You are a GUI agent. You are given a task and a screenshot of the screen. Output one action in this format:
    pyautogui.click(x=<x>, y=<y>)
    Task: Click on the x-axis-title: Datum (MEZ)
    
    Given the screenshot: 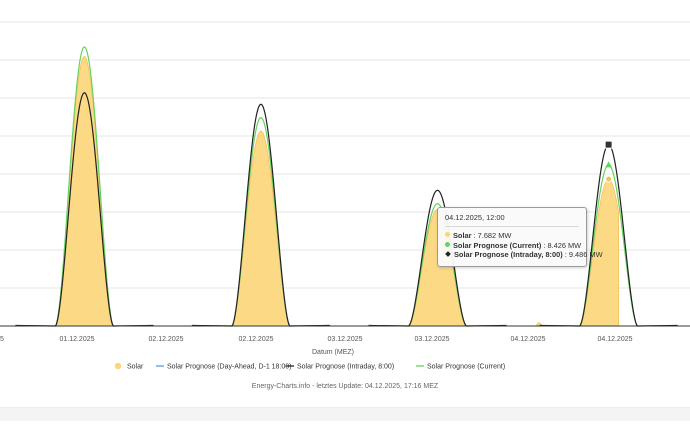 What is the action you would take?
    pyautogui.click(x=333, y=352)
    